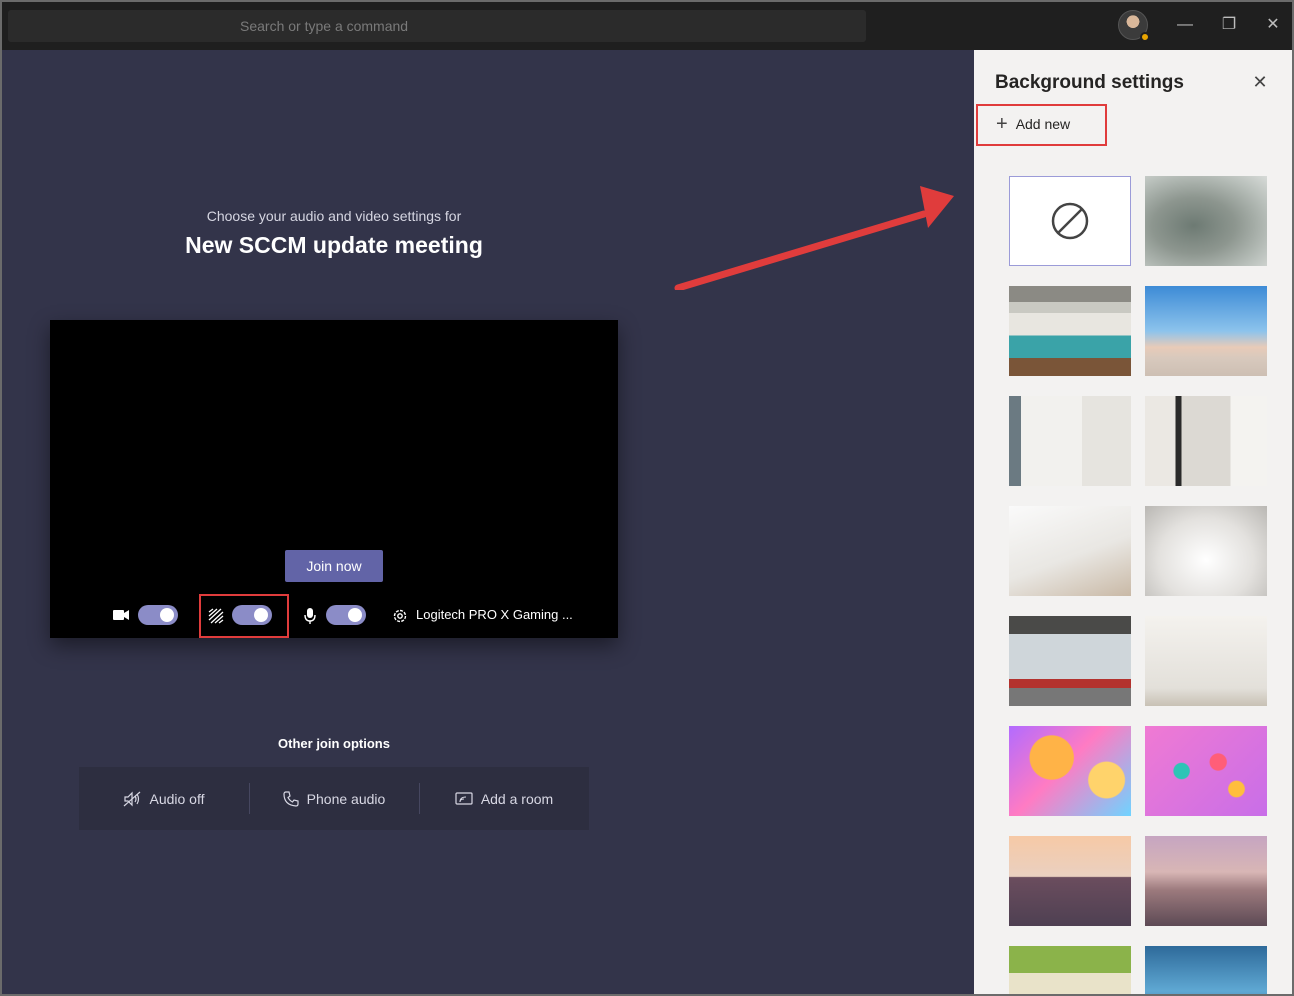  What do you see at coordinates (1206, 881) in the screenshot?
I see `background-canyon-illustration` at bounding box center [1206, 881].